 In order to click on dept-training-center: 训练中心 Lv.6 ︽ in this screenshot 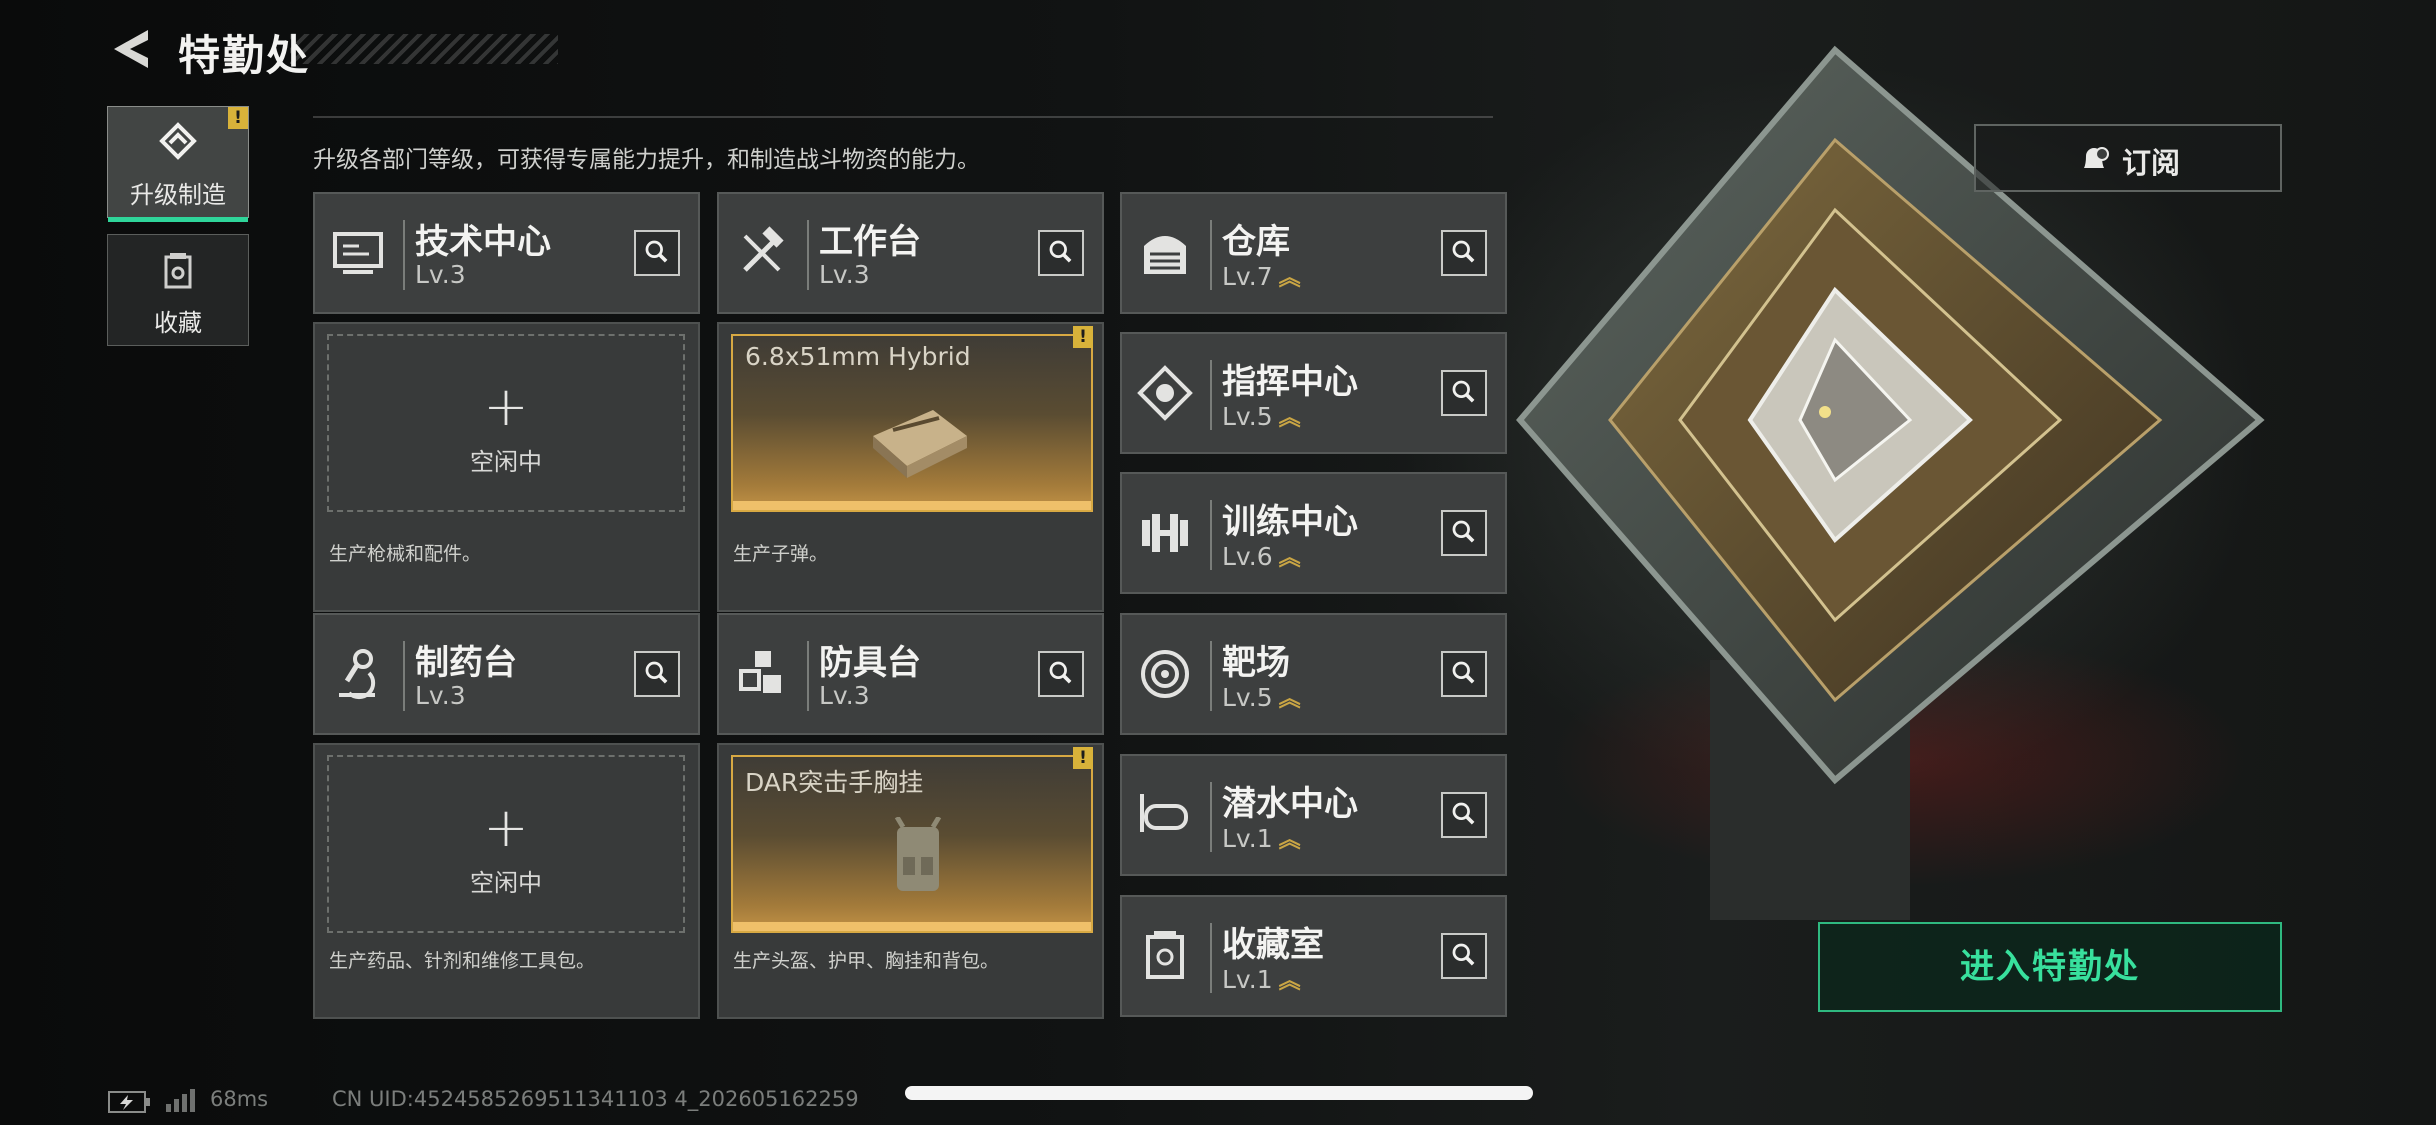, I will do `click(1313, 533)`.